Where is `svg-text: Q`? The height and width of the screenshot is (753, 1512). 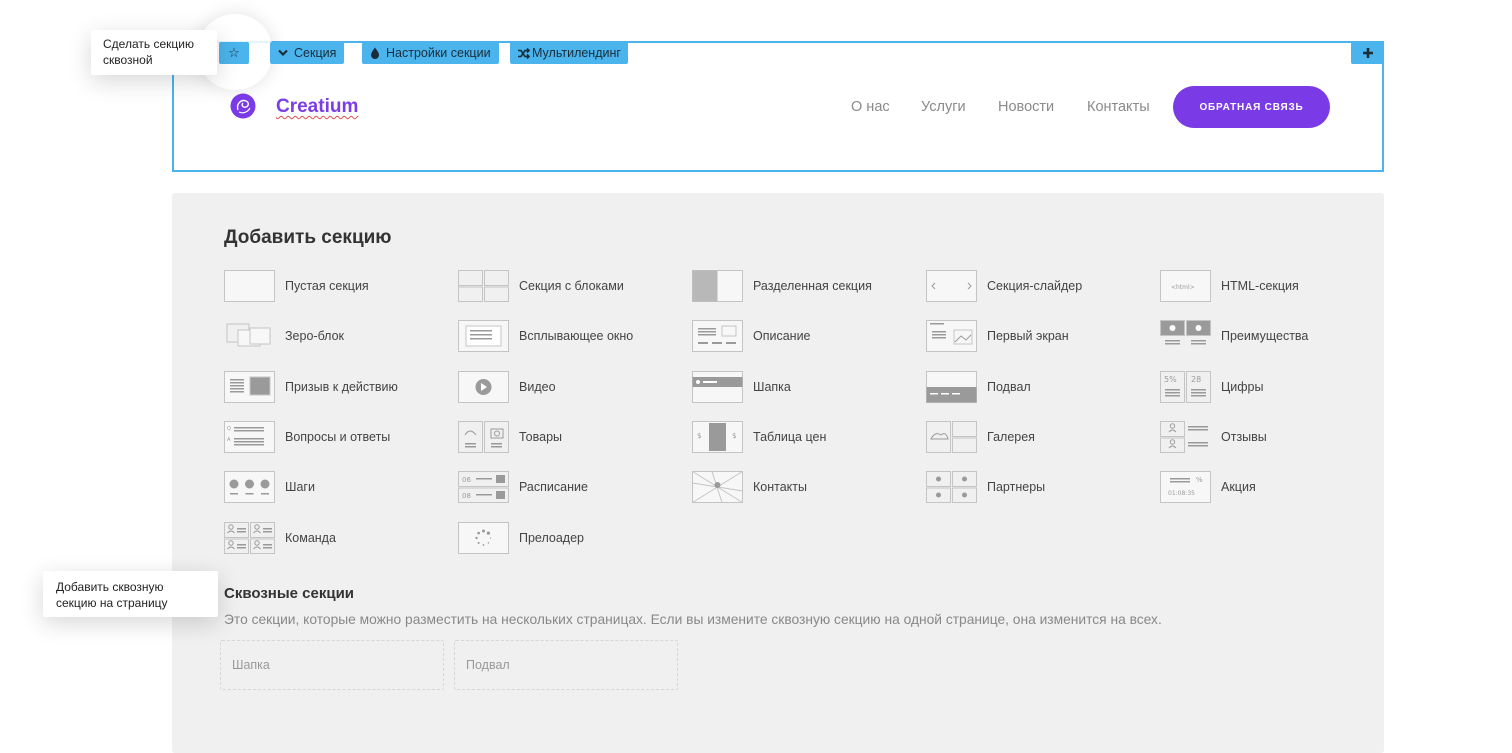 svg-text: Q is located at coordinates (229, 429).